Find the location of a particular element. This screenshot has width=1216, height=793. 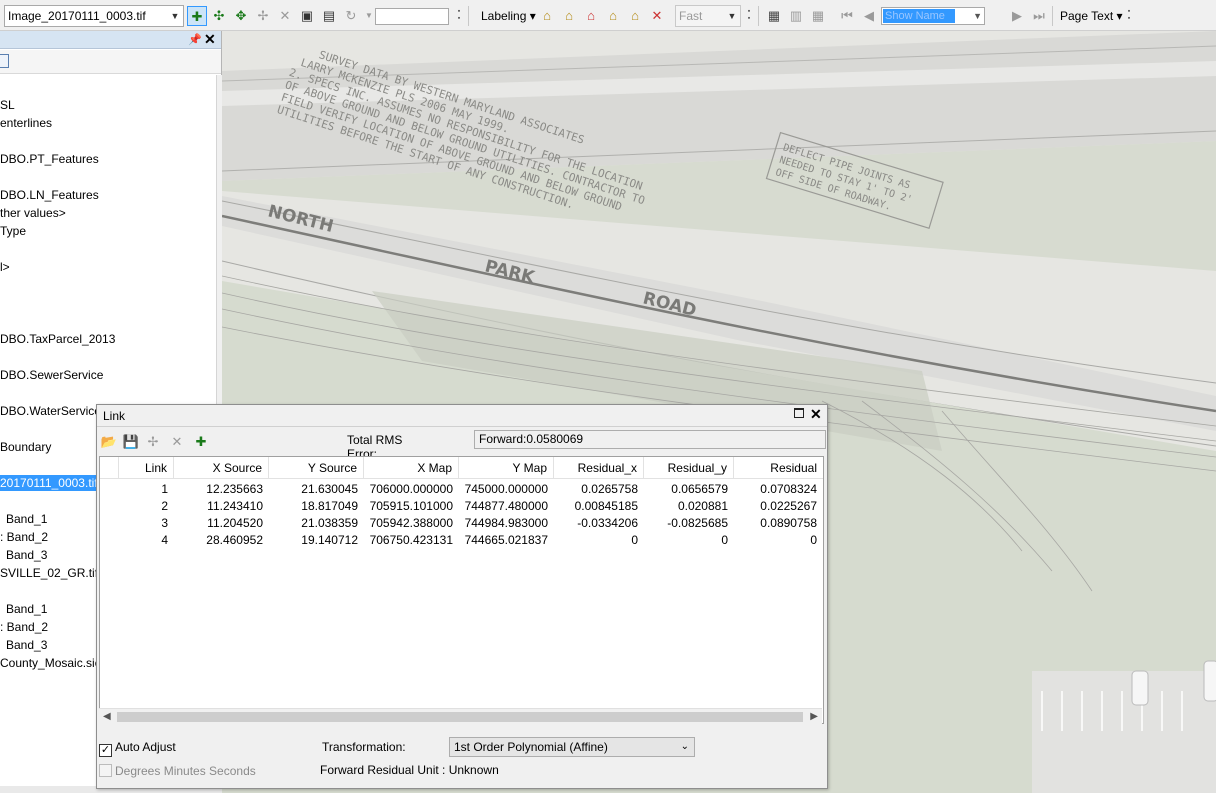

toc-item-label: DBO.SewerService is located at coordinates (52, 375).